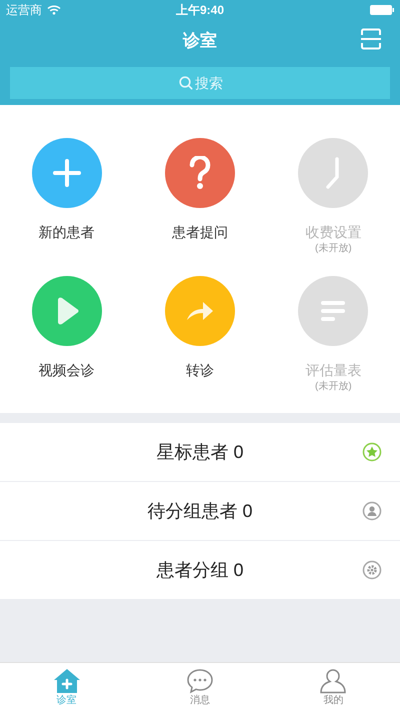 The width and height of the screenshot is (400, 710). I want to click on lines-icon, so click(333, 311).